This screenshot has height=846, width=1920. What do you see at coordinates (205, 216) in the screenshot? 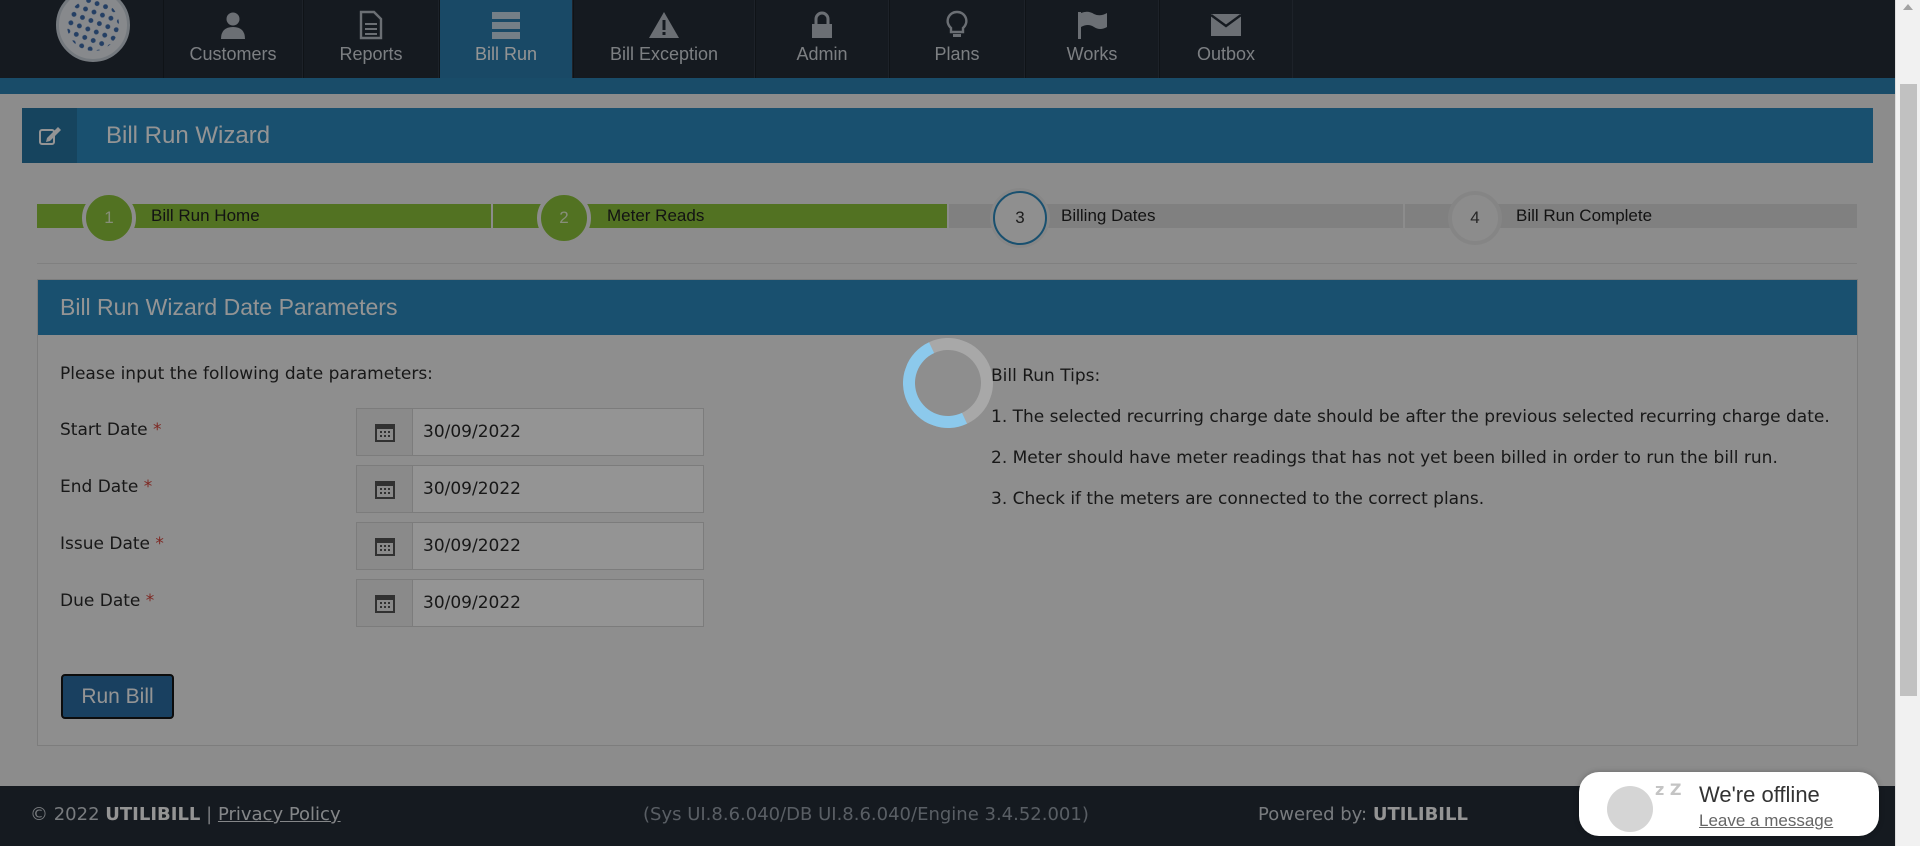
I see `step-1-label: Bill Run Home` at bounding box center [205, 216].